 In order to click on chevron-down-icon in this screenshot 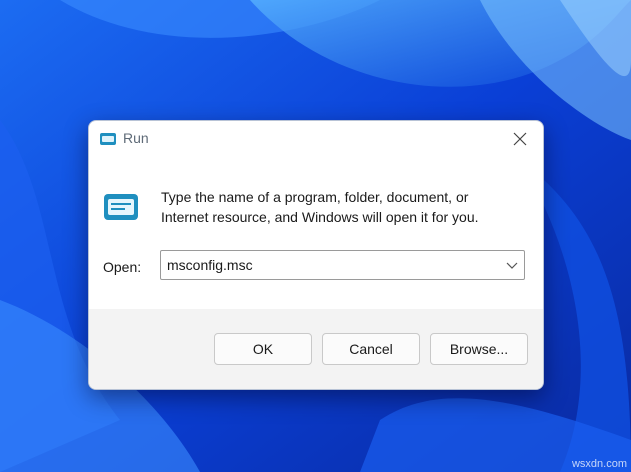, I will do `click(512, 265)`.